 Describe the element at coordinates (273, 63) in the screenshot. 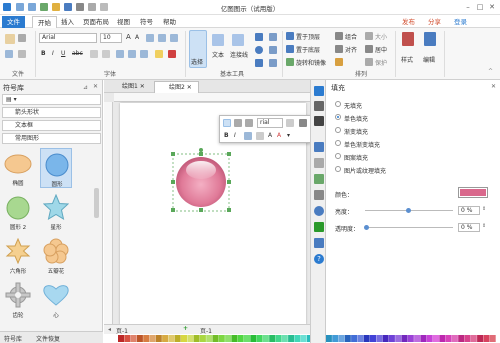

I see `arc-tool-icon` at that location.